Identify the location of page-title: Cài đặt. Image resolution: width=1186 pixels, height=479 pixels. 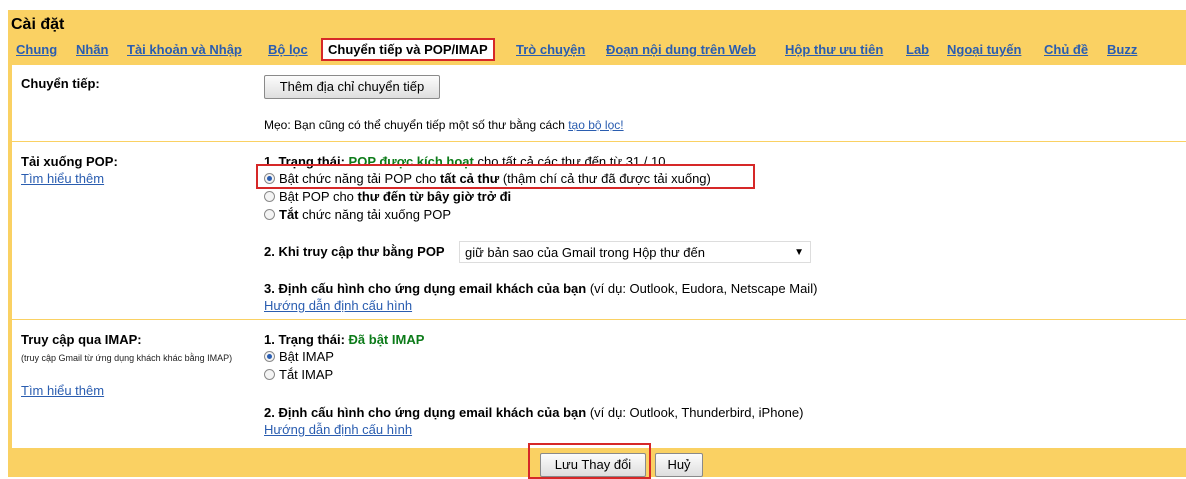
(38, 24).